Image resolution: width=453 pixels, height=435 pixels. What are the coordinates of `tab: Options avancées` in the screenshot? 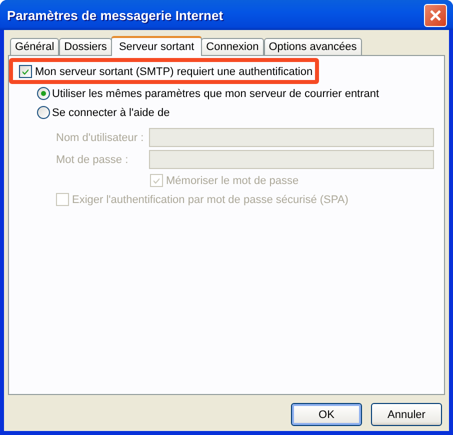 It's located at (313, 46).